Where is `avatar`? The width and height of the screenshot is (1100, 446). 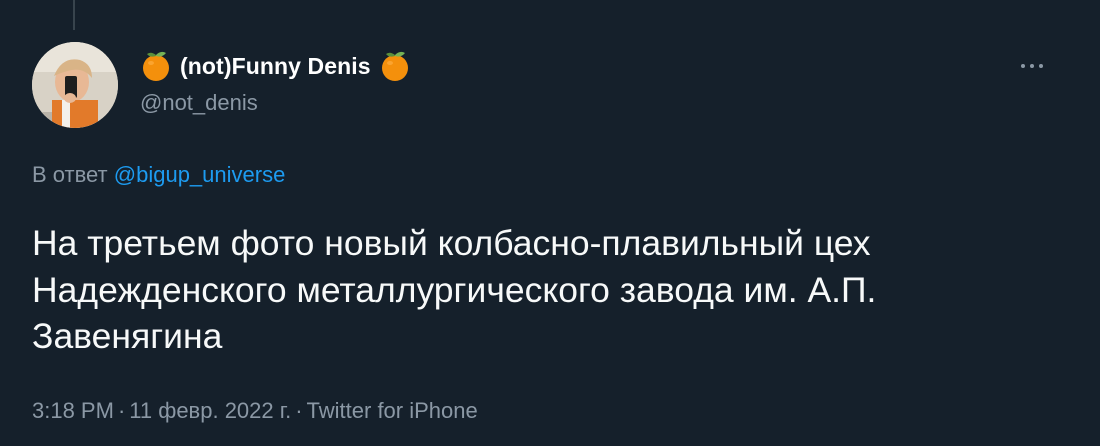 avatar is located at coordinates (75, 85).